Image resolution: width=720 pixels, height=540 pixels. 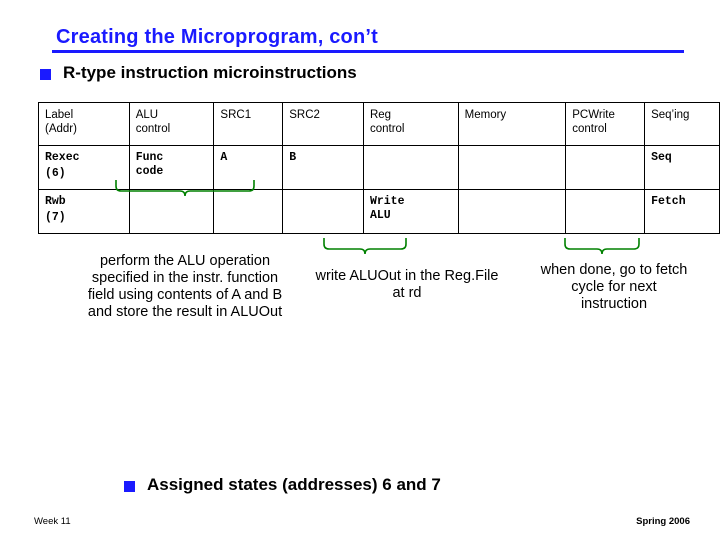 What do you see at coordinates (589, 129) in the screenshot?
I see `table-header-pcwrite-line2: control` at bounding box center [589, 129].